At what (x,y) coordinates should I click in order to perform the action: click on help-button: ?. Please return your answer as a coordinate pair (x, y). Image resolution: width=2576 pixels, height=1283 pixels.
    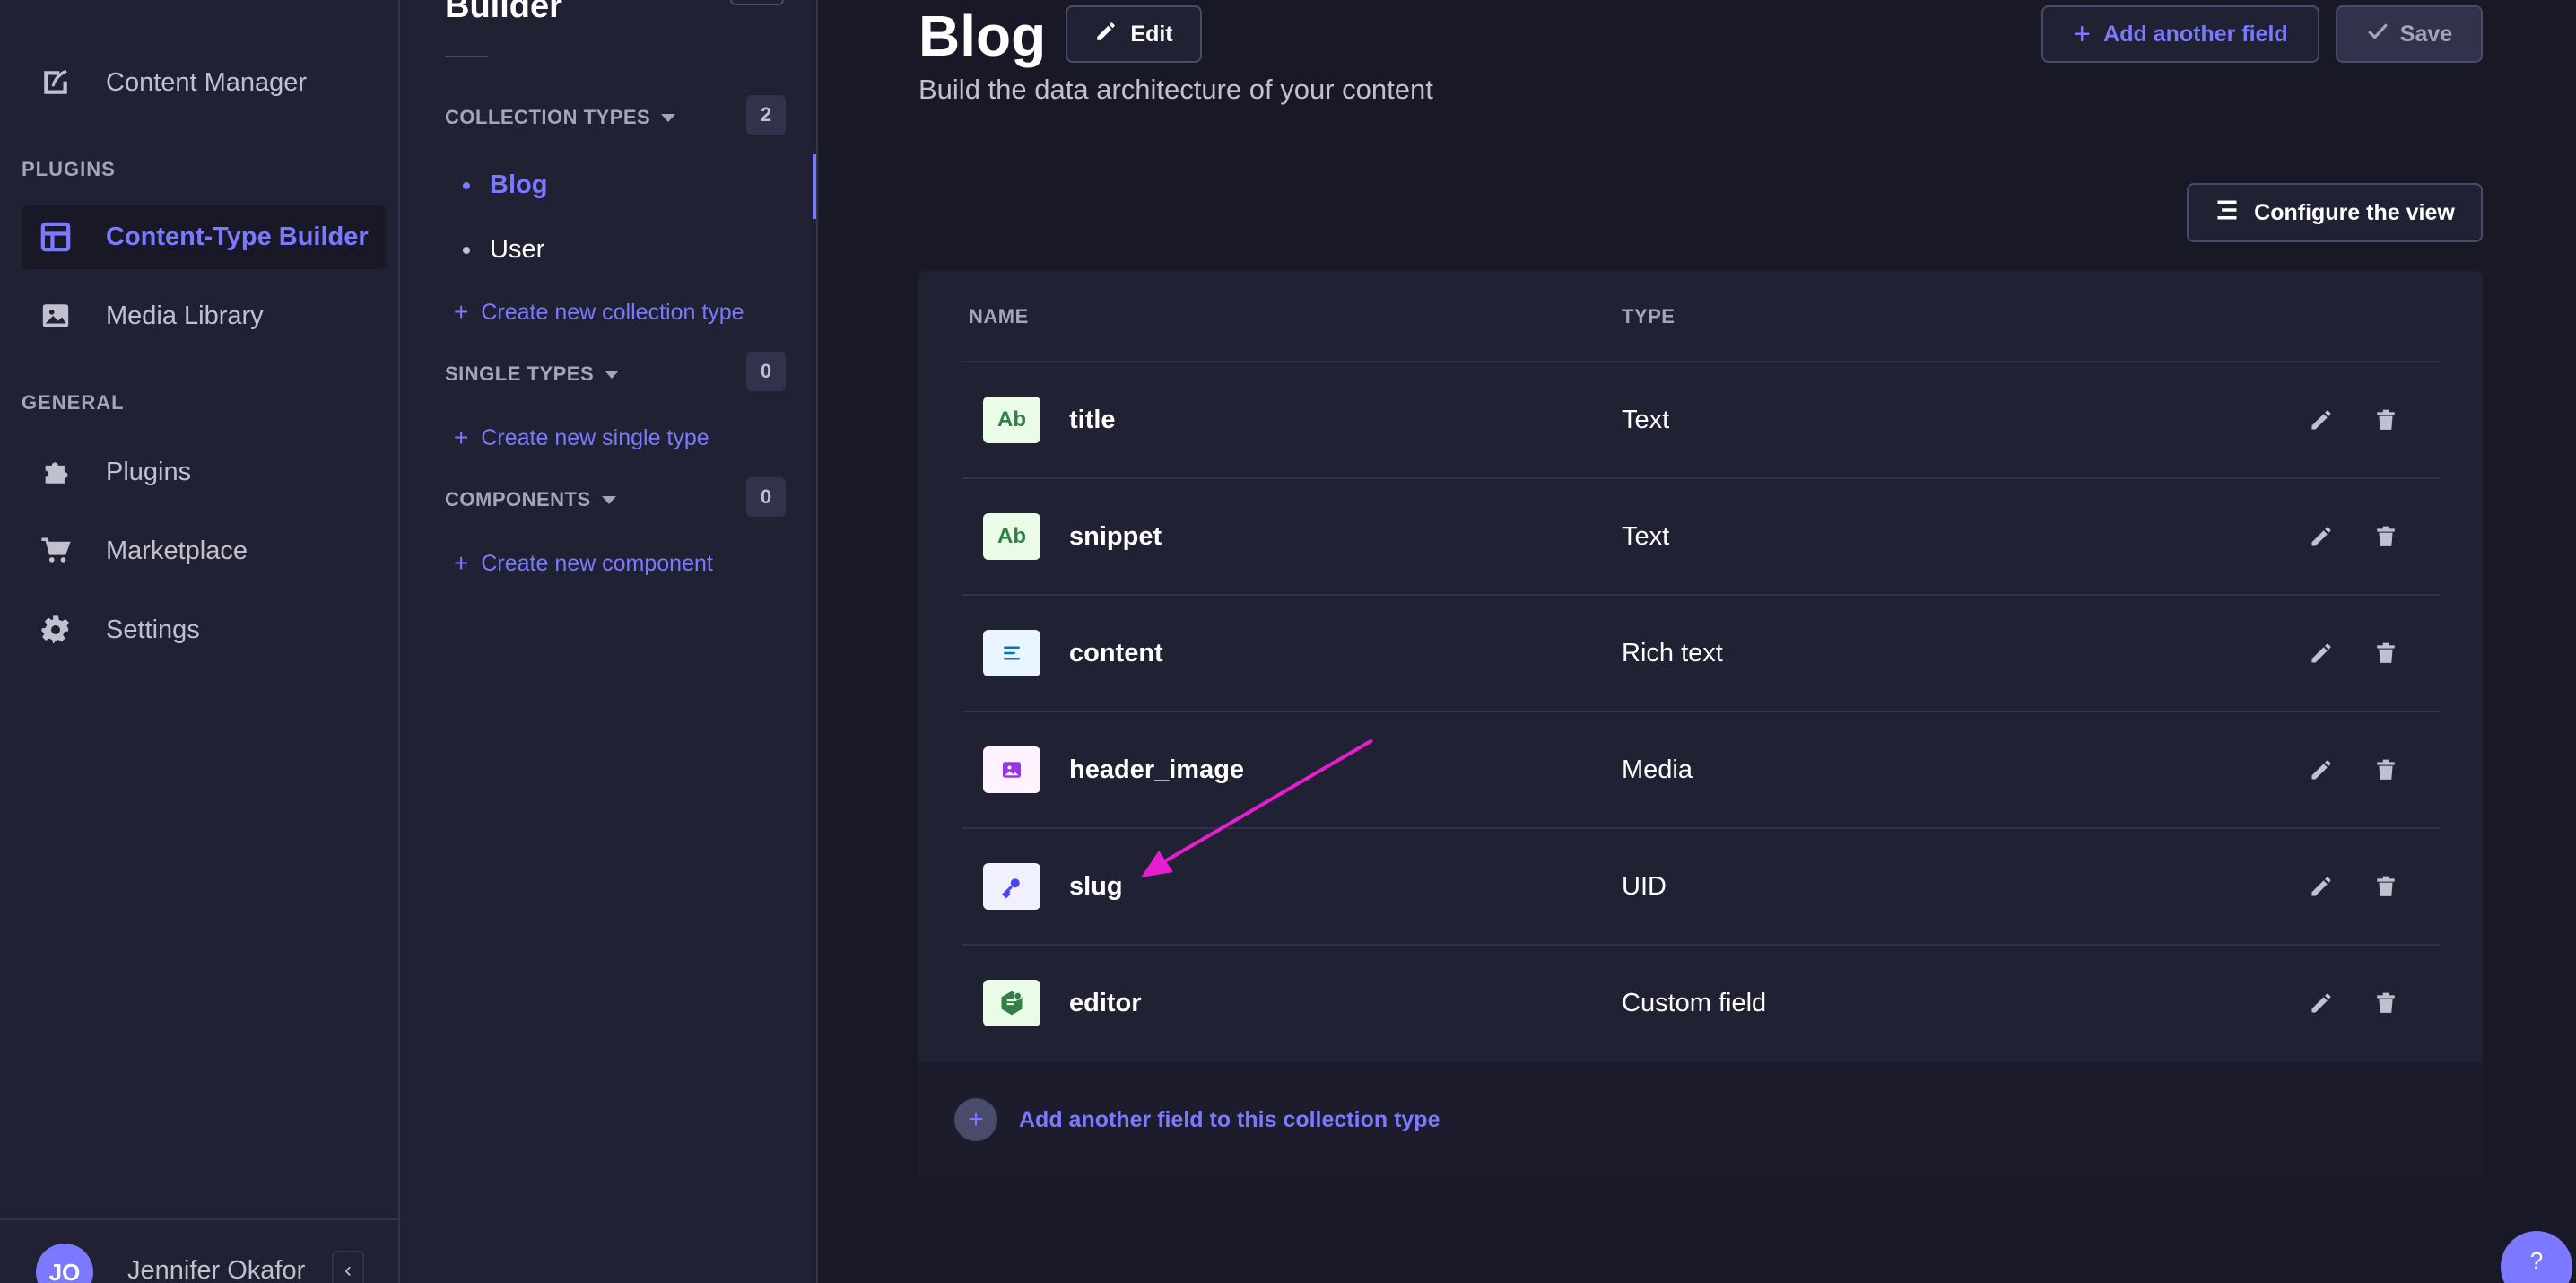
    Looking at the image, I should click on (2536, 1257).